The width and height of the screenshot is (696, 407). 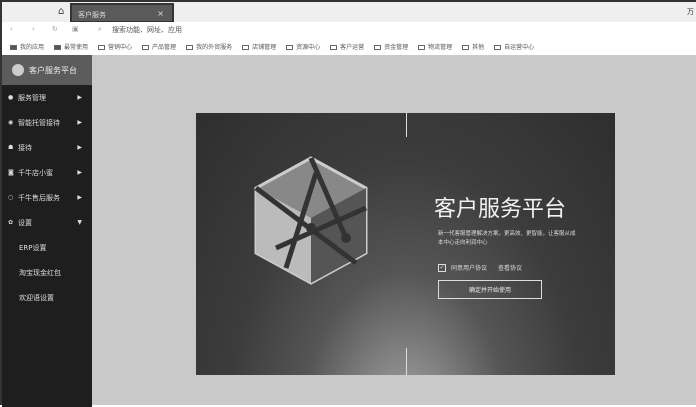 I want to click on bookmark-item: 资源中心, so click(x=303, y=46).